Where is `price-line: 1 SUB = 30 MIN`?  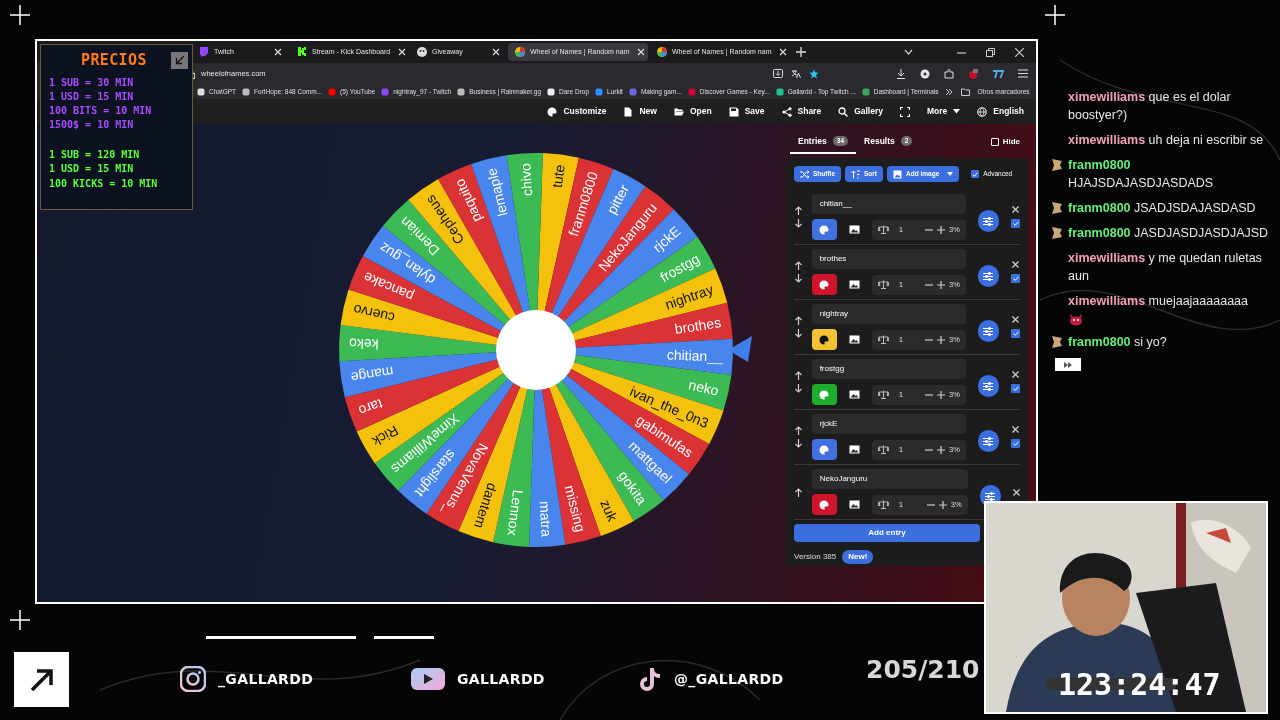
price-line: 1 SUB = 30 MIN is located at coordinates (92, 82).